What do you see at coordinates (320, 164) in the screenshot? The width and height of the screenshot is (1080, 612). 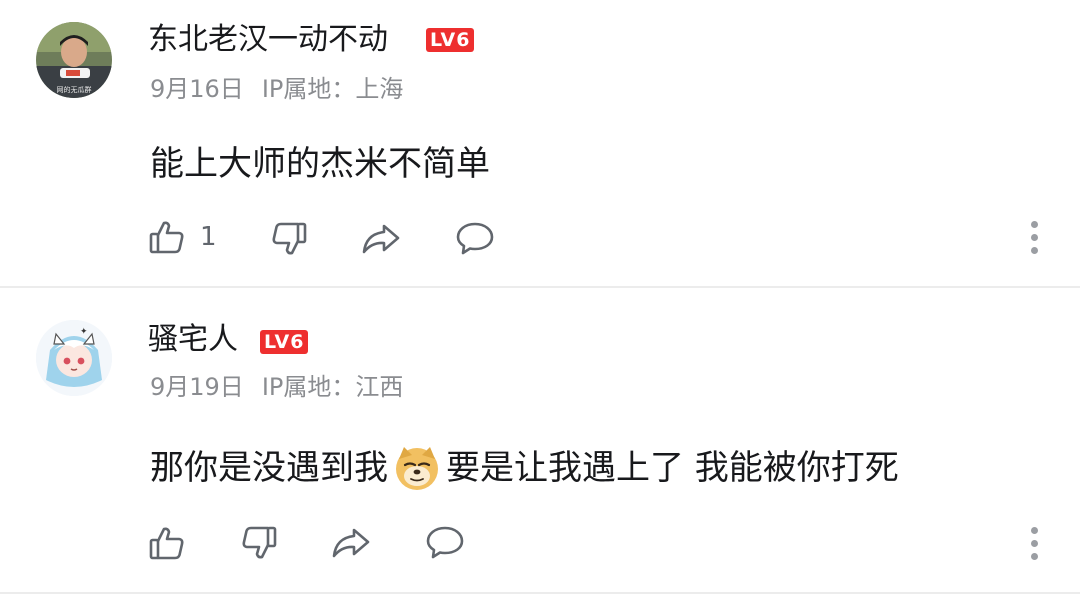 I see `comment-text: 能上大师的杰米不简单` at bounding box center [320, 164].